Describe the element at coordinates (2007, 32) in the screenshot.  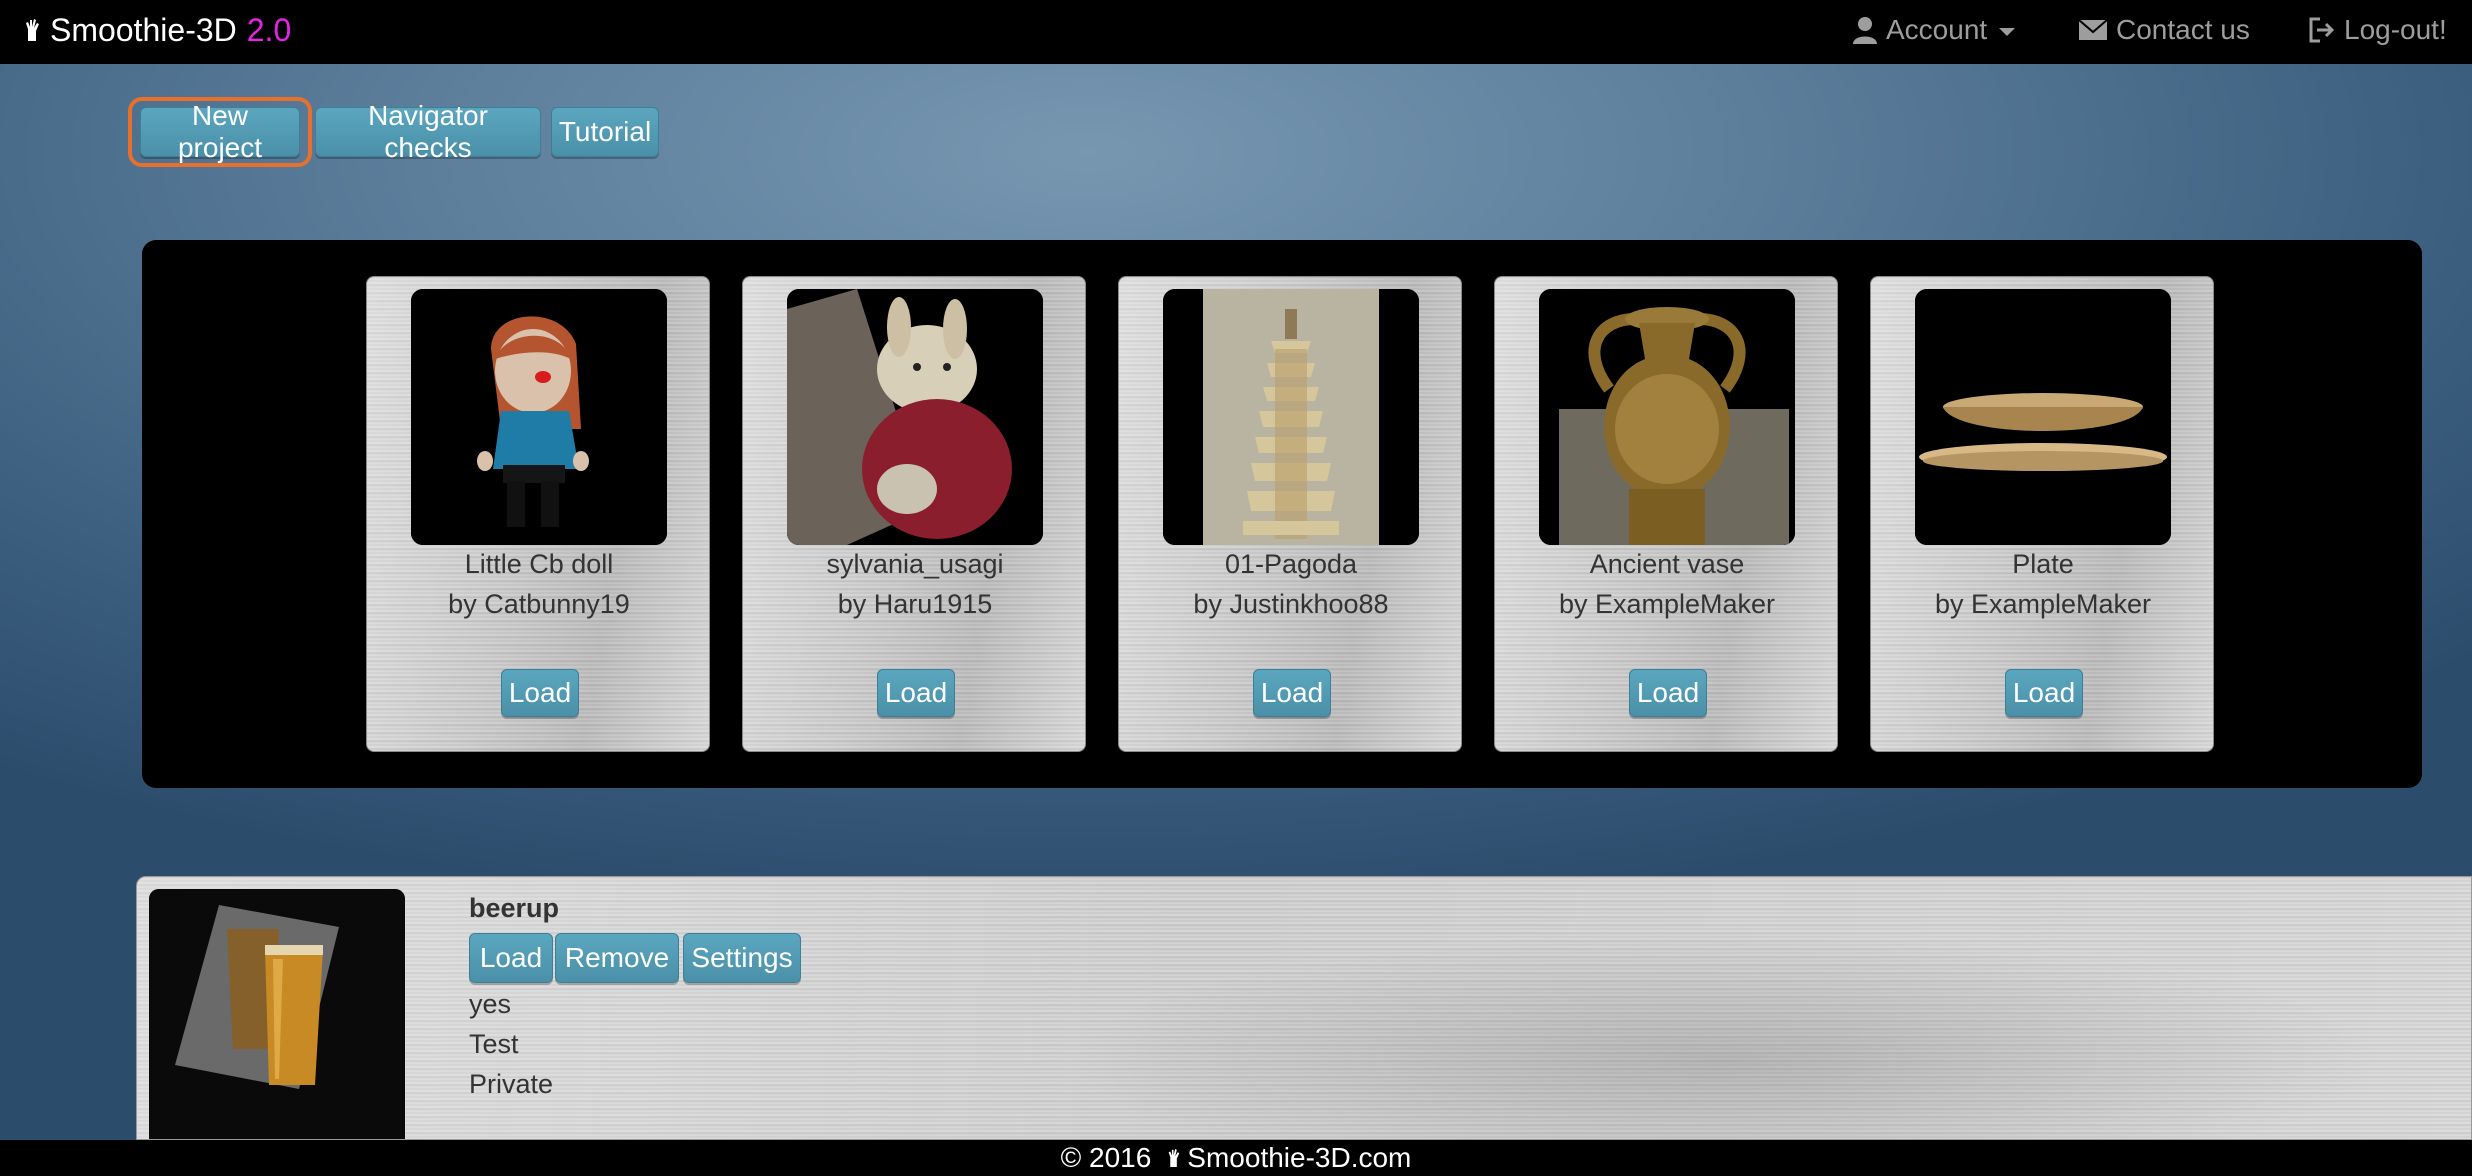
I see `caret-down-icon` at that location.